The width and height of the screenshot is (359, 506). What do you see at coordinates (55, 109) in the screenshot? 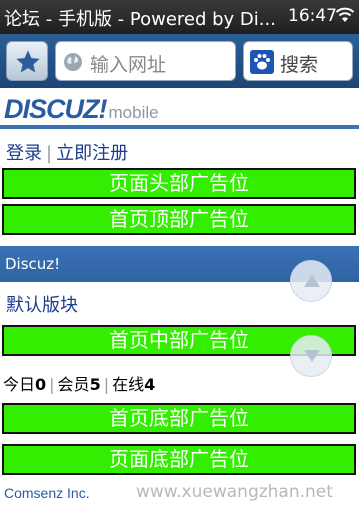
I see `logo-brand: DISCUZ!` at bounding box center [55, 109].